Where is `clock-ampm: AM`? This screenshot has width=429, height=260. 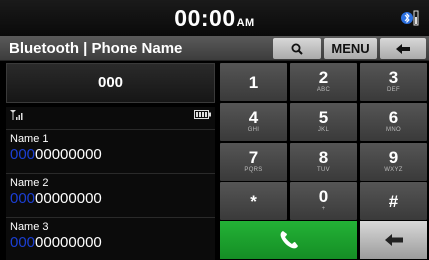 clock-ampm: AM is located at coordinates (245, 23).